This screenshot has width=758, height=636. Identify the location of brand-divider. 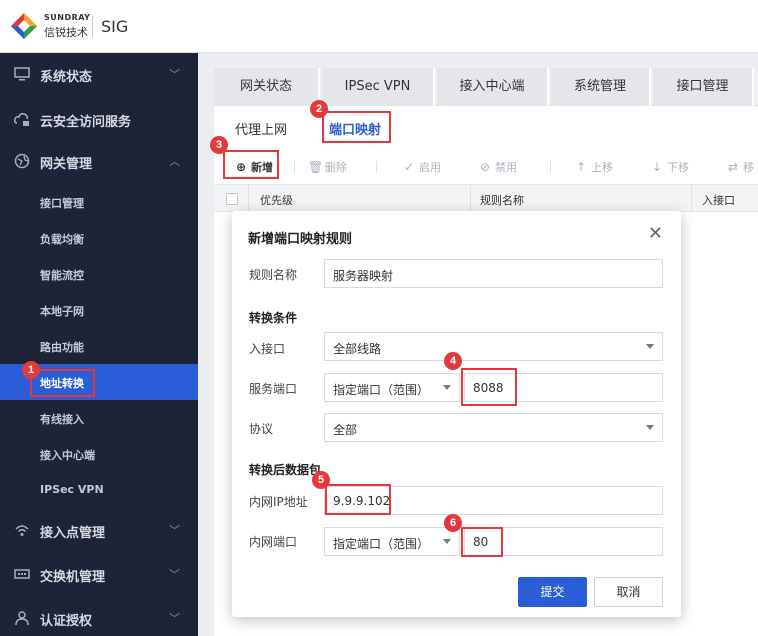
(92, 27).